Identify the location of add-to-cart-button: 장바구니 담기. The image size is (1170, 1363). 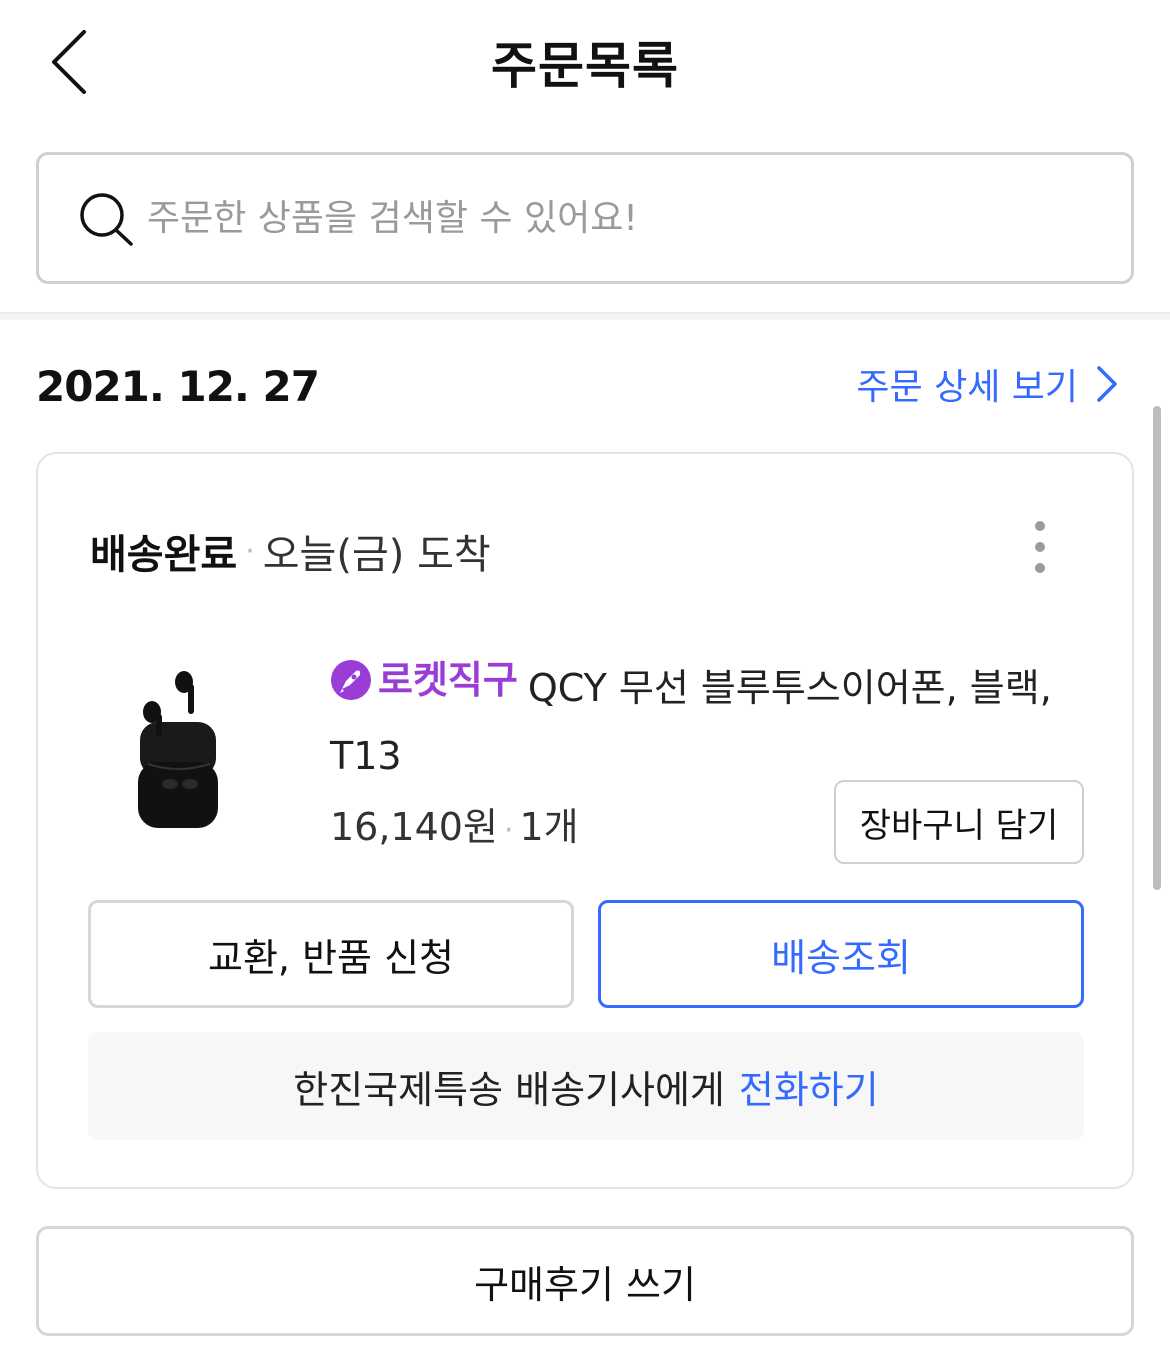
(959, 822).